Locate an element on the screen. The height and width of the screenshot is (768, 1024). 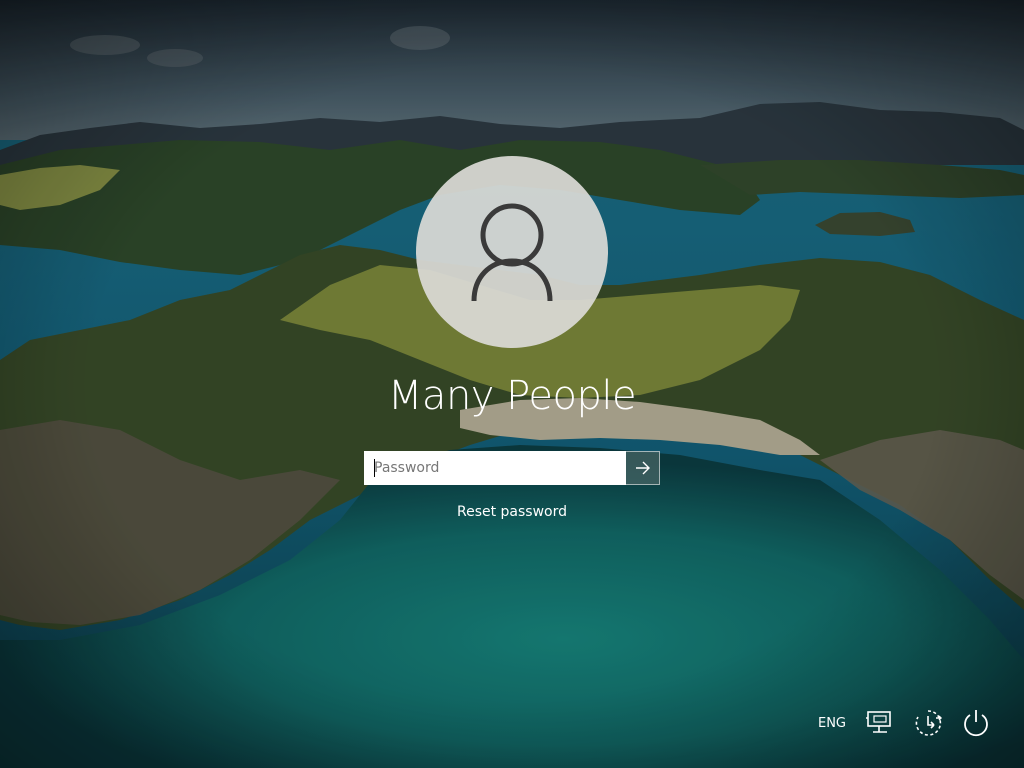
lock-screen-tray: ENG is located at coordinates (921, 723).